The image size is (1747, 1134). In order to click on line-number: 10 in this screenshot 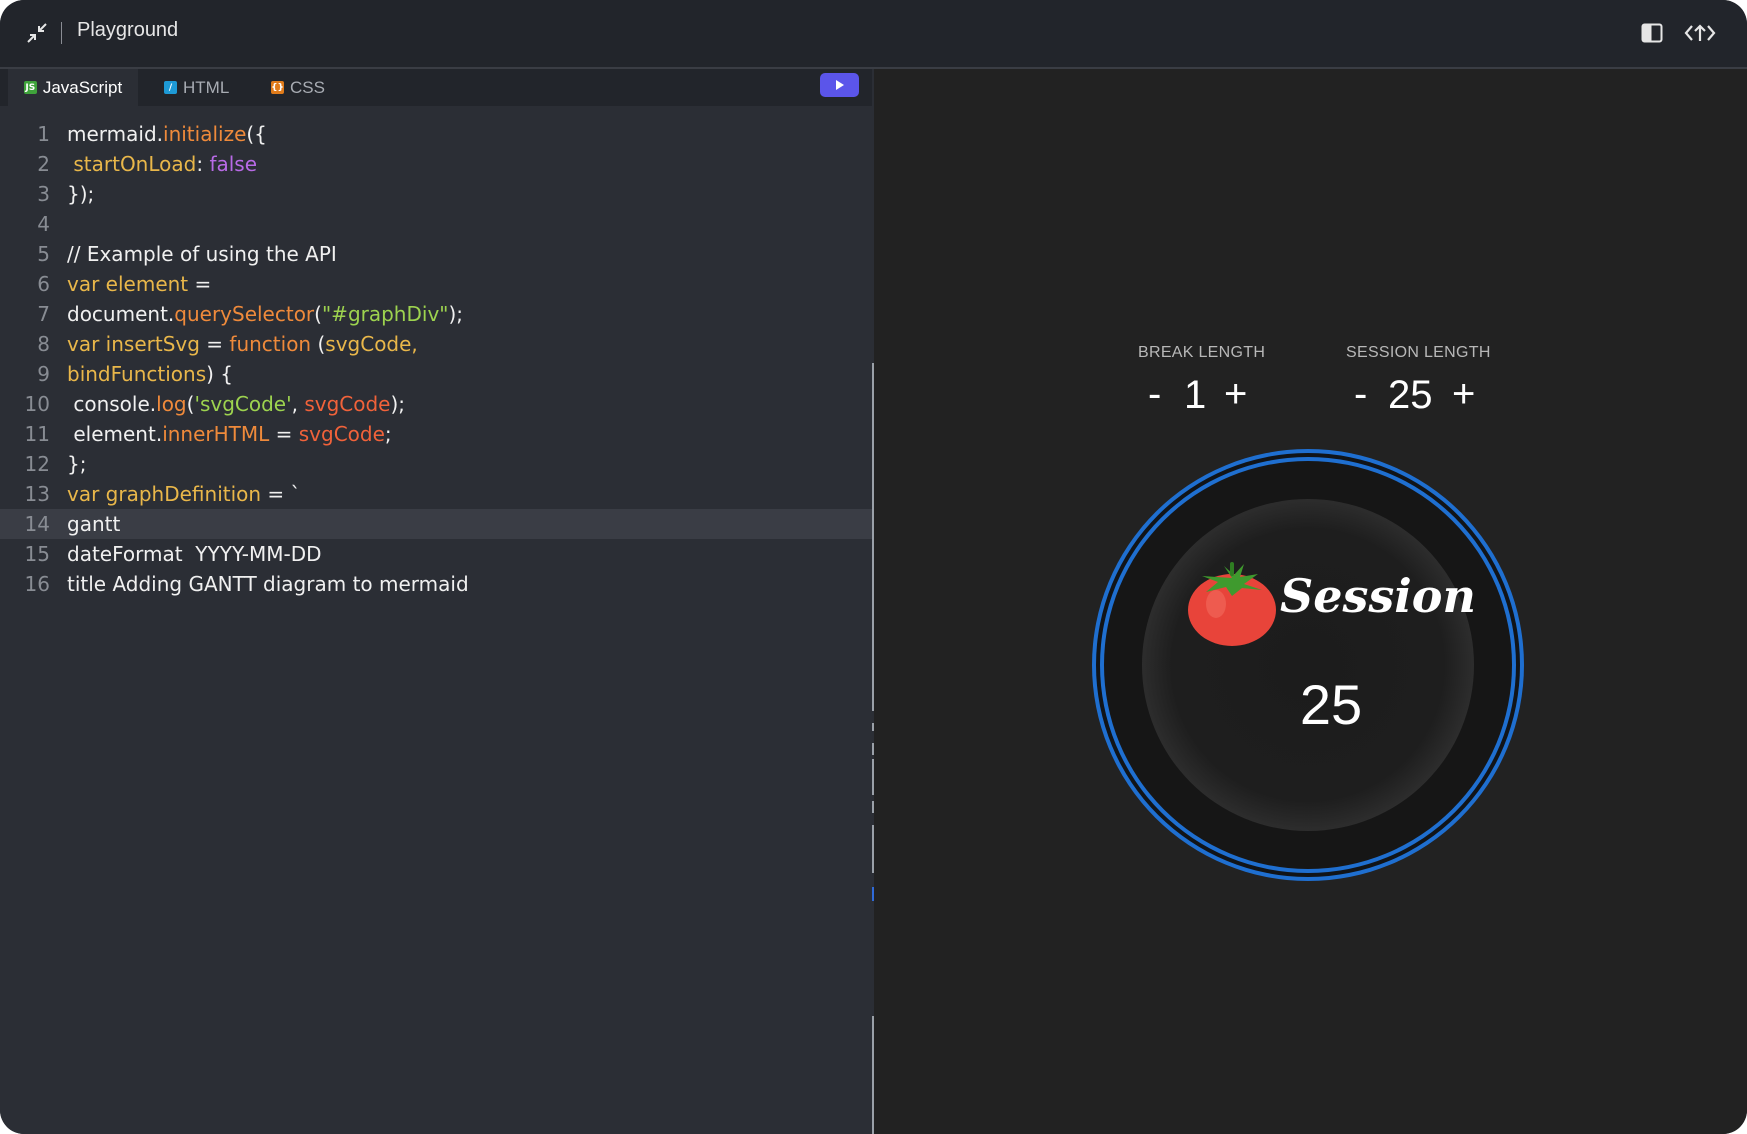, I will do `click(37, 404)`.